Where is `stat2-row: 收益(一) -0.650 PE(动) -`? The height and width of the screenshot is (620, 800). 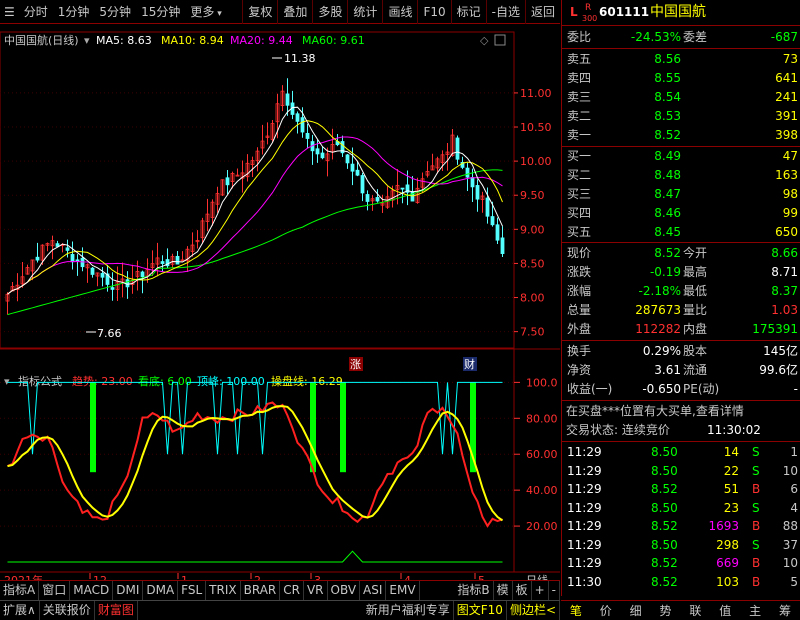
stat2-row: 收益(一) -0.650 PE(动) - is located at coordinates (681, 389).